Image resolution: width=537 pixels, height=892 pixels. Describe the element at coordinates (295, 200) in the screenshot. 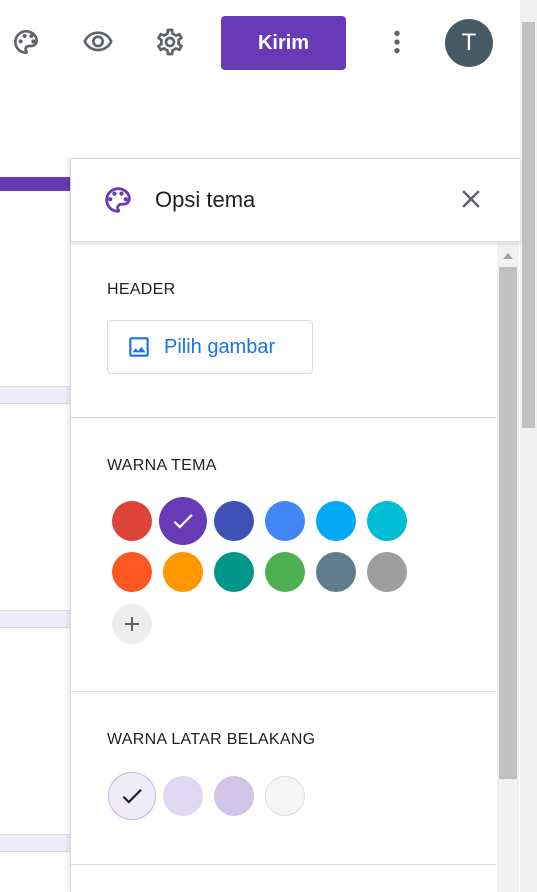

I see `panel-header: Opsi tema` at that location.